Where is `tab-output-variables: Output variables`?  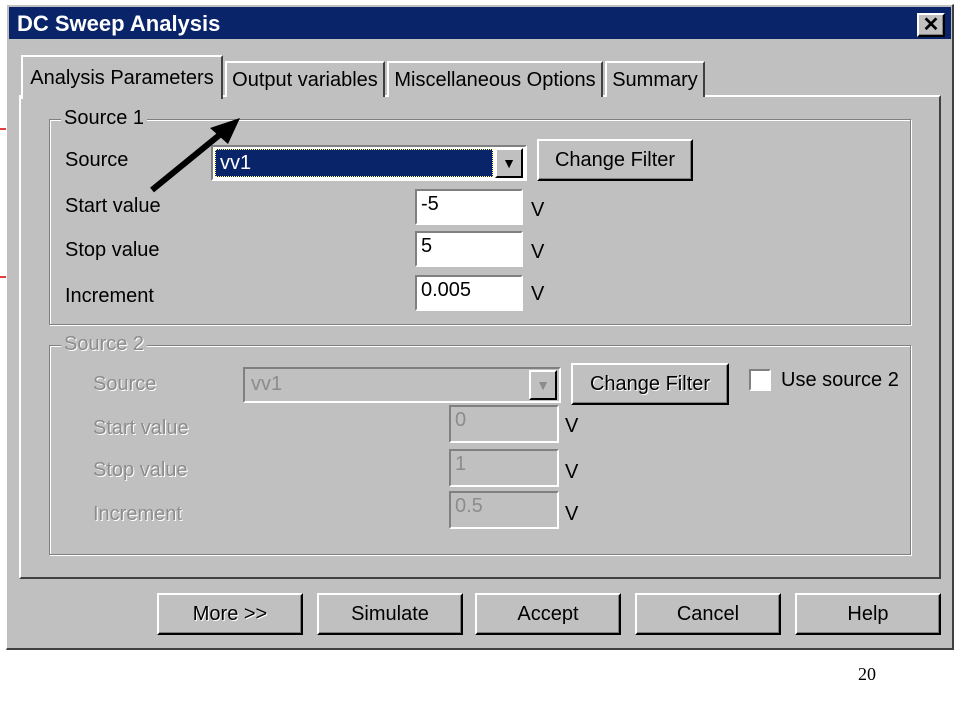 tab-output-variables: Output variables is located at coordinates (305, 79).